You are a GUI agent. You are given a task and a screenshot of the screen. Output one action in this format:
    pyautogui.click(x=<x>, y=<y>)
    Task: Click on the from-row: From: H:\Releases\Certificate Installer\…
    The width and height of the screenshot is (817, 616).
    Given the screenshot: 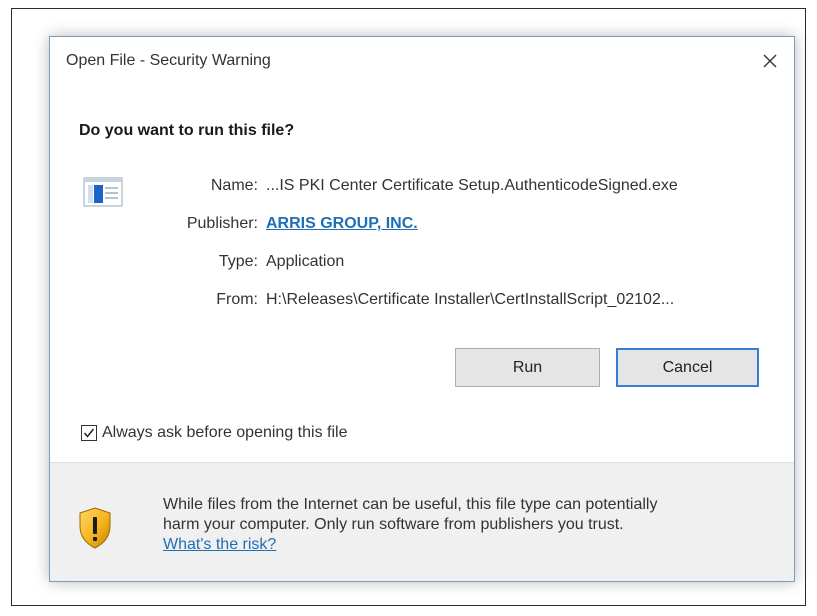 What is the action you would take?
    pyautogui.click(x=362, y=300)
    